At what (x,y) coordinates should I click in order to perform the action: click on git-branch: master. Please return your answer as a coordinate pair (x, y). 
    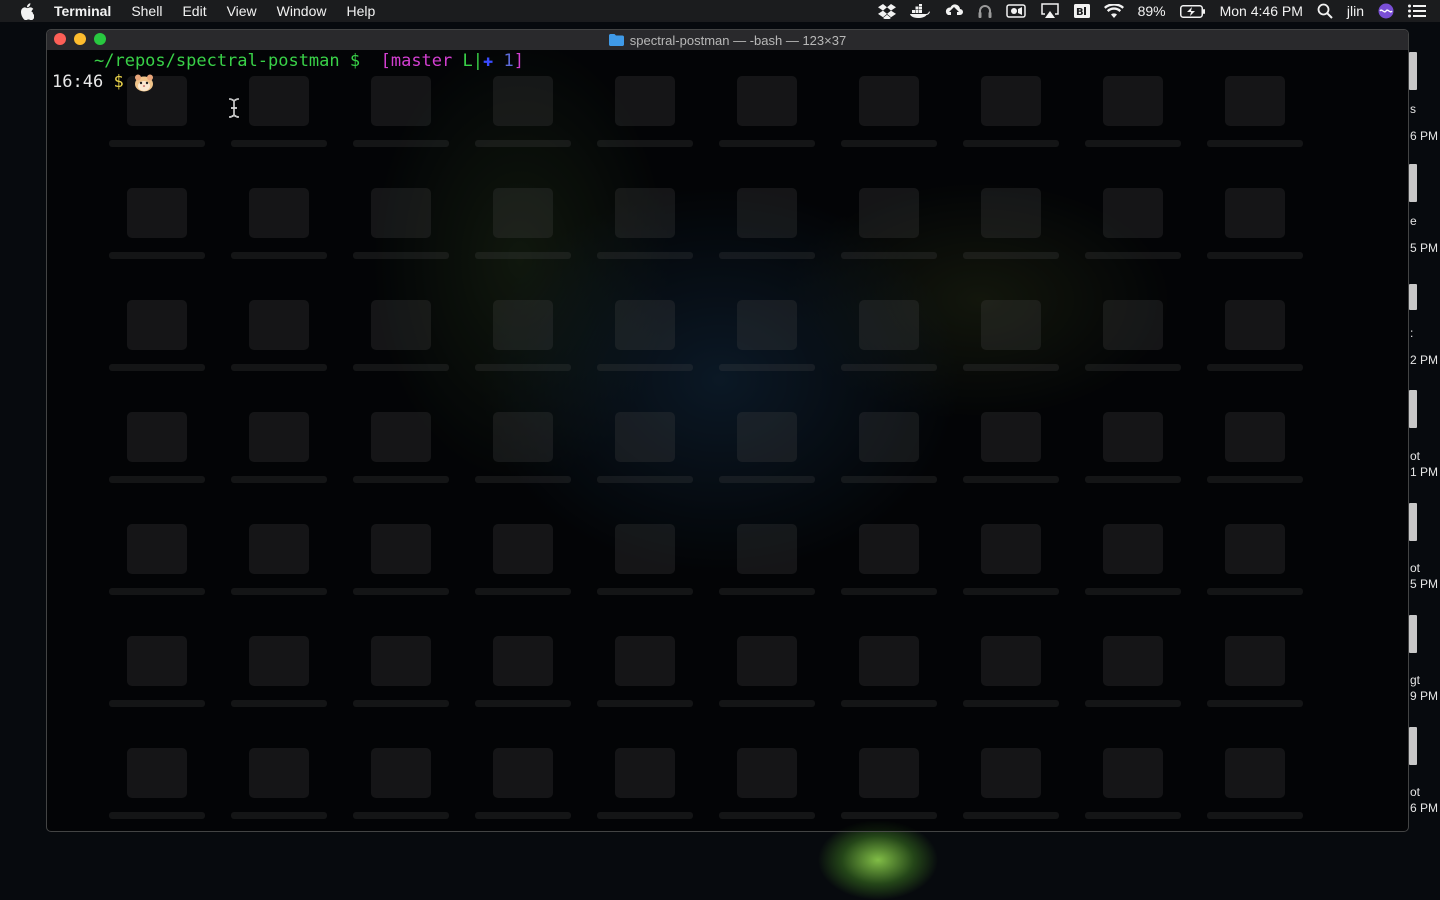
    Looking at the image, I should click on (421, 61).